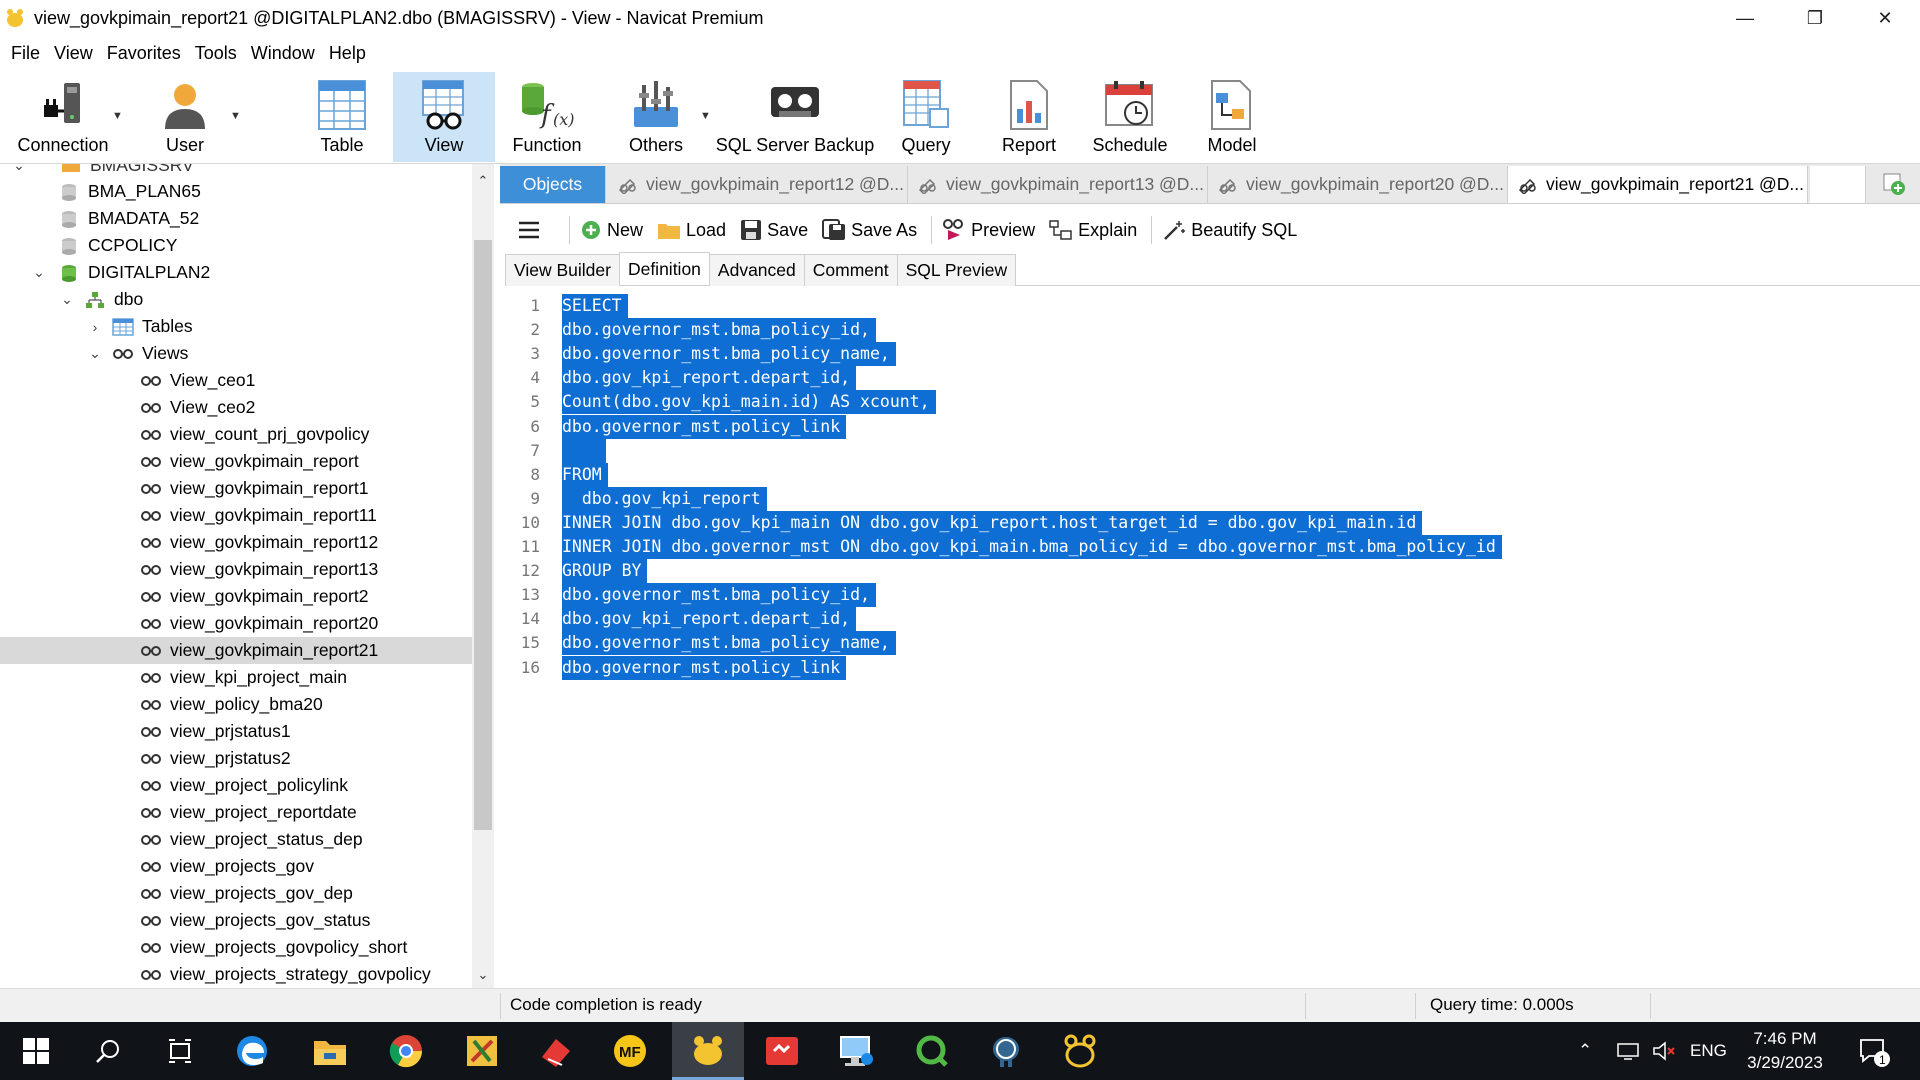  I want to click on navicat-alt-icon, so click(1080, 1051).